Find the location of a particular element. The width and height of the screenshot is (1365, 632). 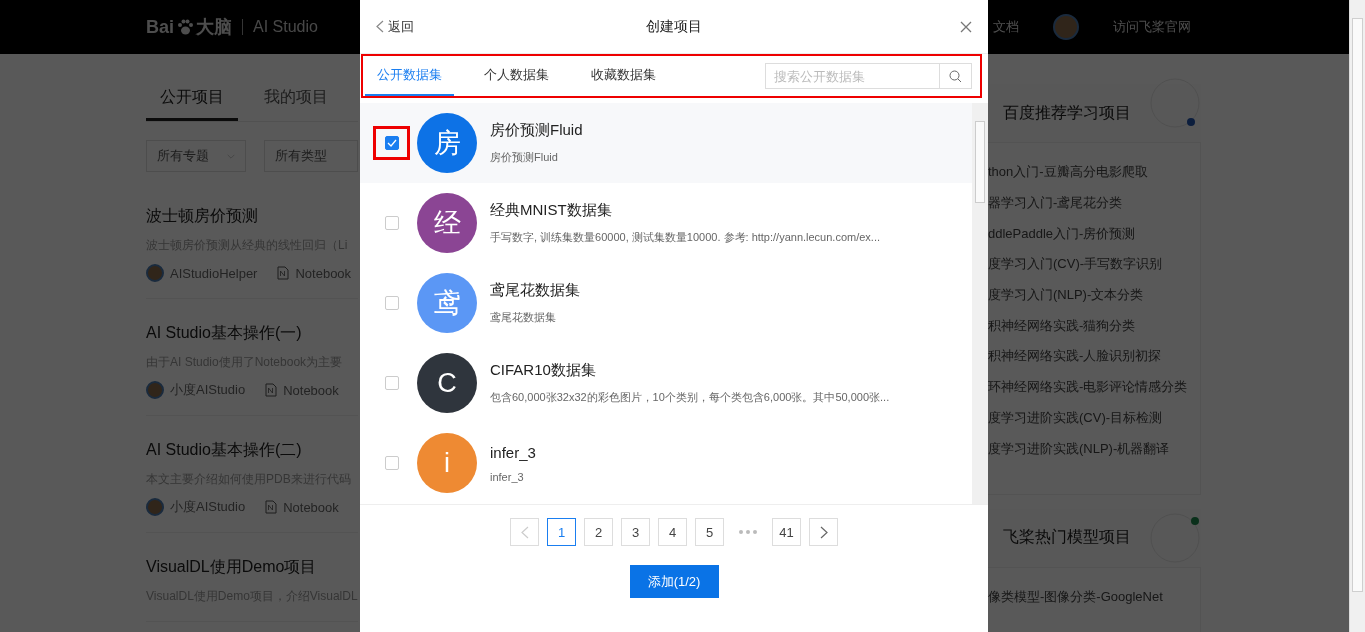

page-button: 2 is located at coordinates (598, 532).